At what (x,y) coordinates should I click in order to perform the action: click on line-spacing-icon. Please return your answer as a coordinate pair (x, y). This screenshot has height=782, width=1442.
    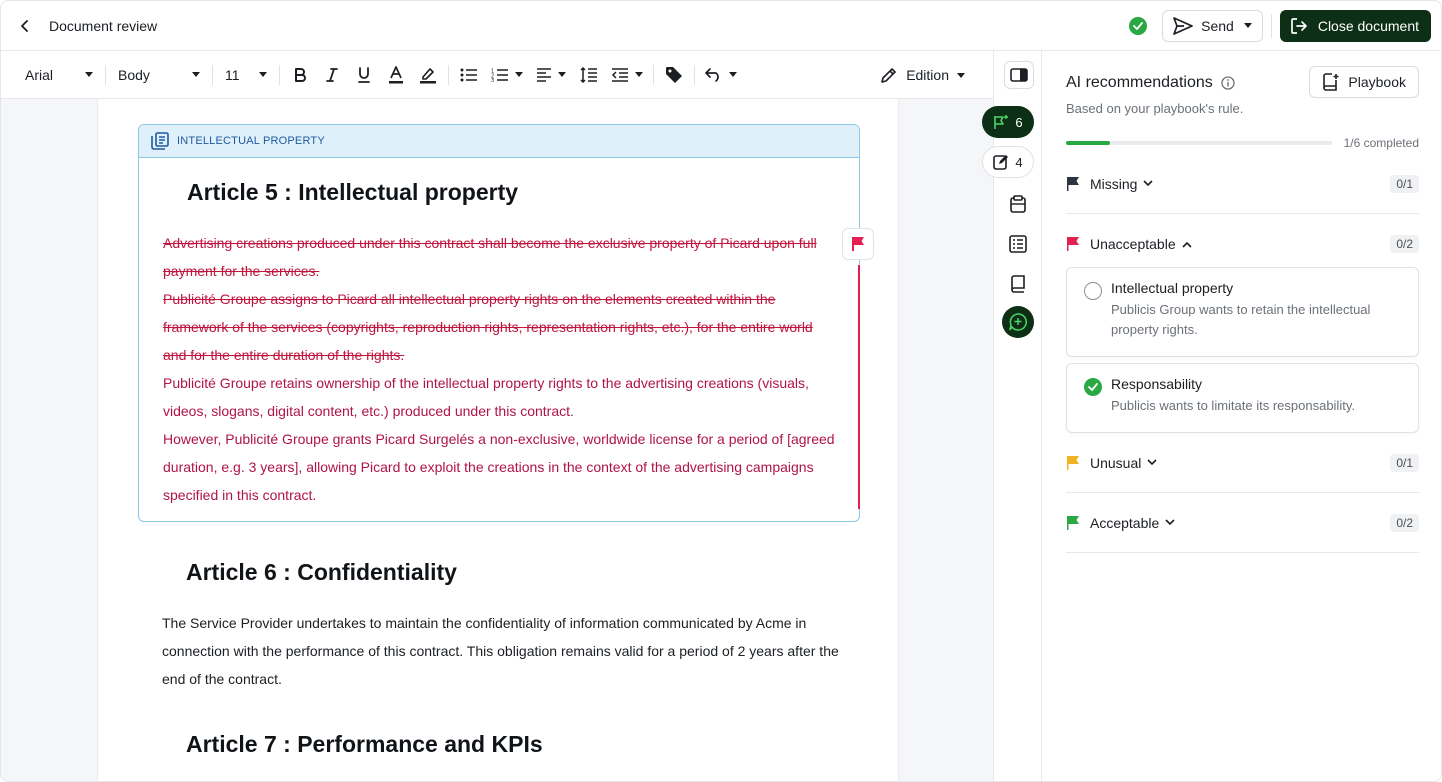
    Looking at the image, I should click on (588, 74).